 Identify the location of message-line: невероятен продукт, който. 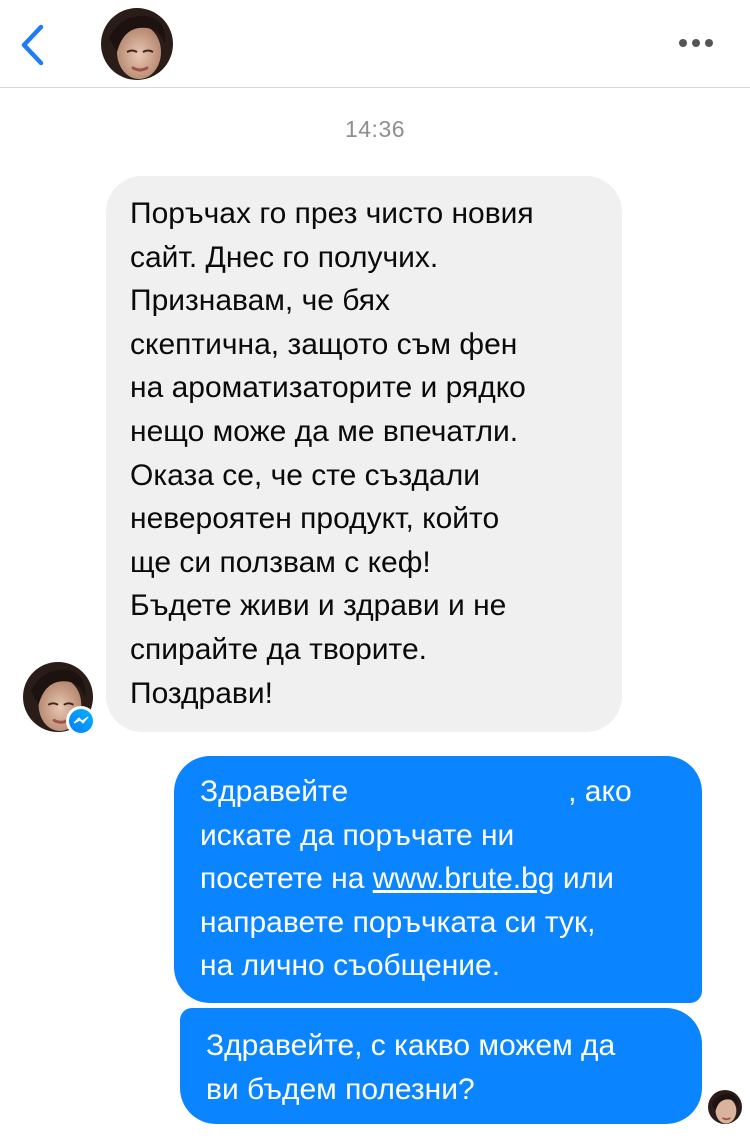
(315, 519).